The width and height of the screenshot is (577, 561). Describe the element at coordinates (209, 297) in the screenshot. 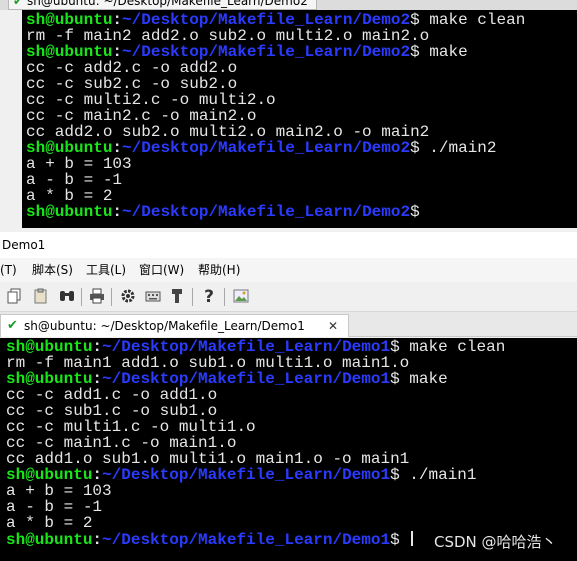

I see `help-icon: ?` at that location.